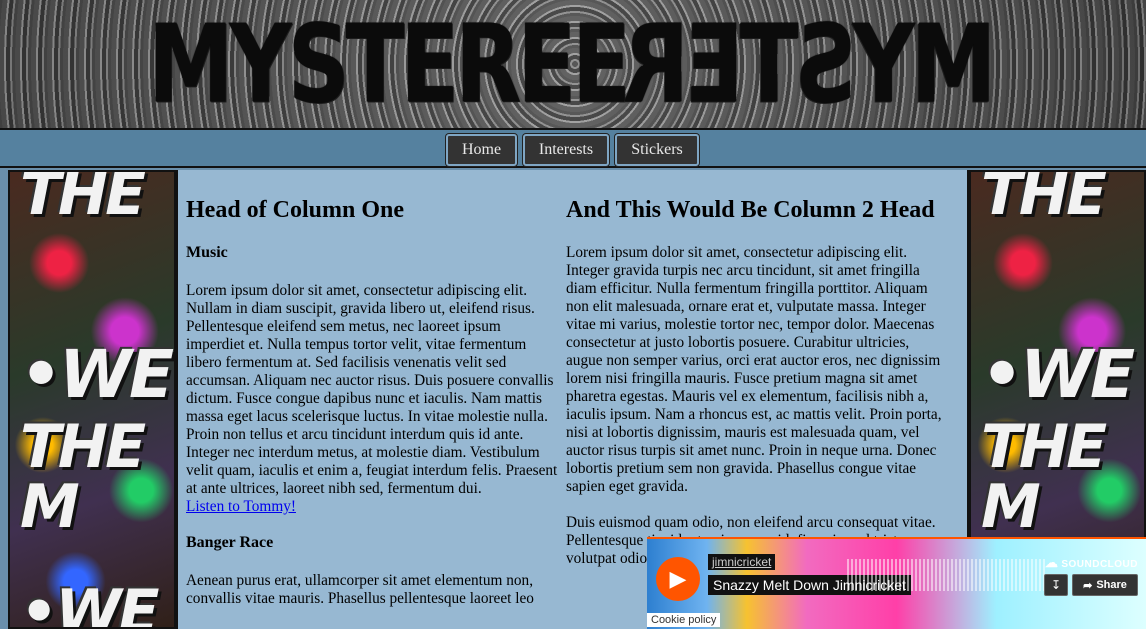 This screenshot has width=1146, height=629. Describe the element at coordinates (207, 252) in the screenshot. I see `music-heading: Music` at that location.